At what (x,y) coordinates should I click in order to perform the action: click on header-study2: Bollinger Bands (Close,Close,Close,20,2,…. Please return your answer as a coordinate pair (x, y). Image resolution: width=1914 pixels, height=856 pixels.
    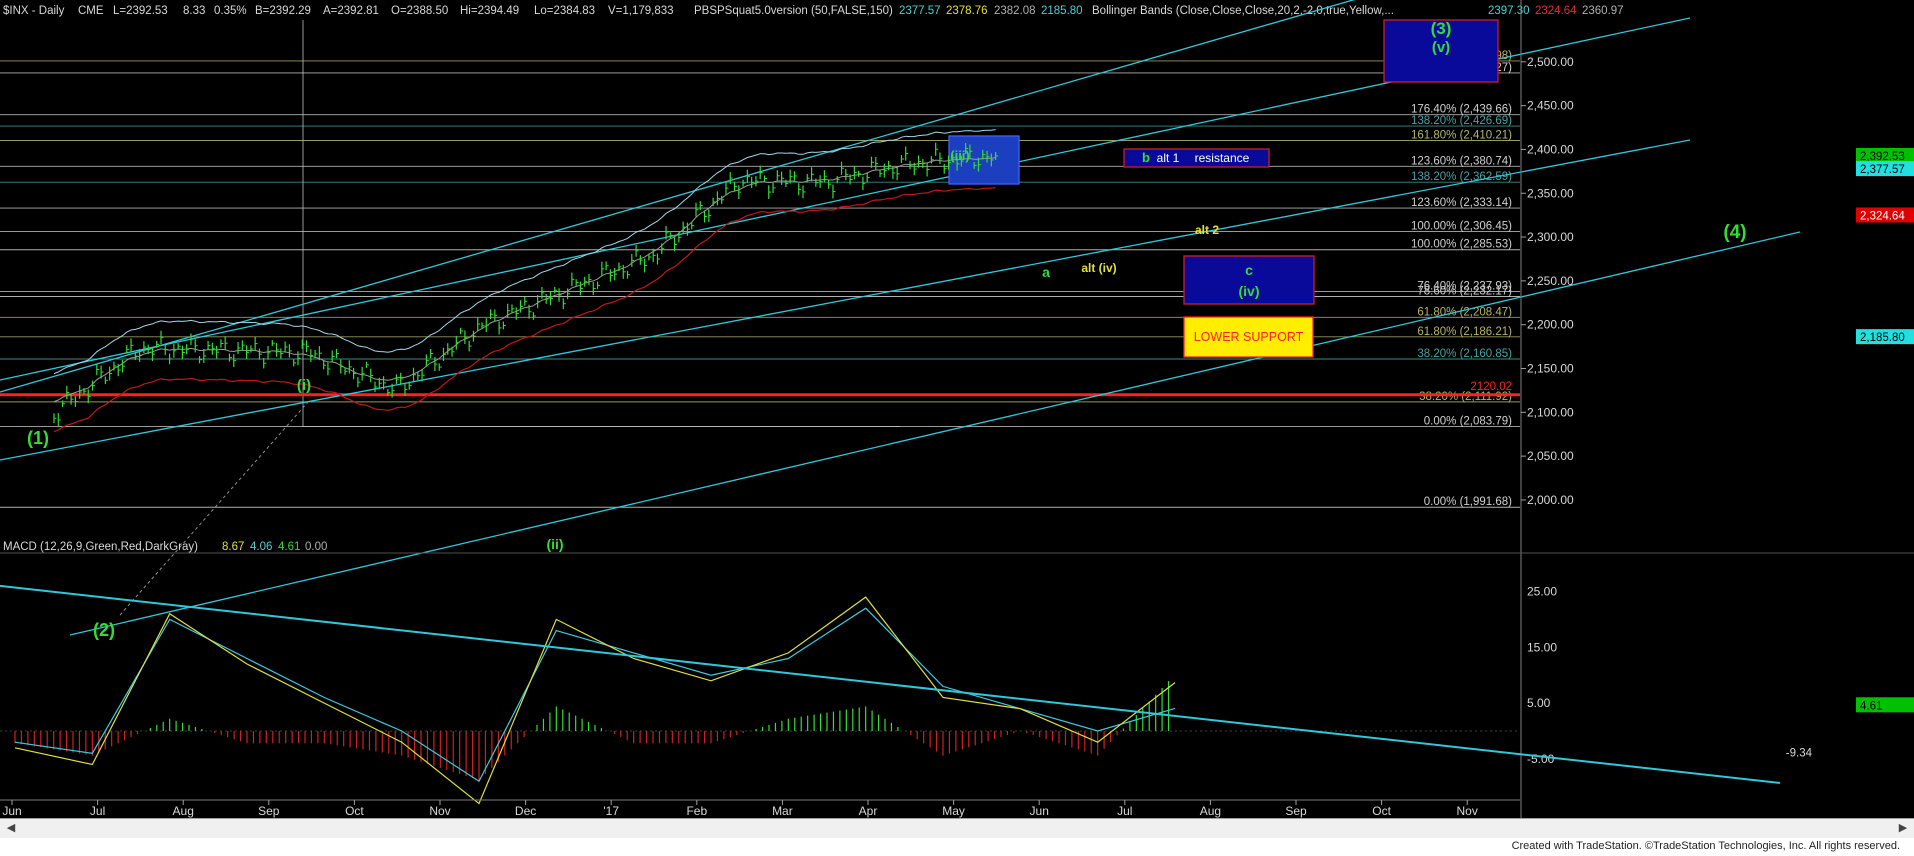
    Looking at the image, I should click on (1243, 11).